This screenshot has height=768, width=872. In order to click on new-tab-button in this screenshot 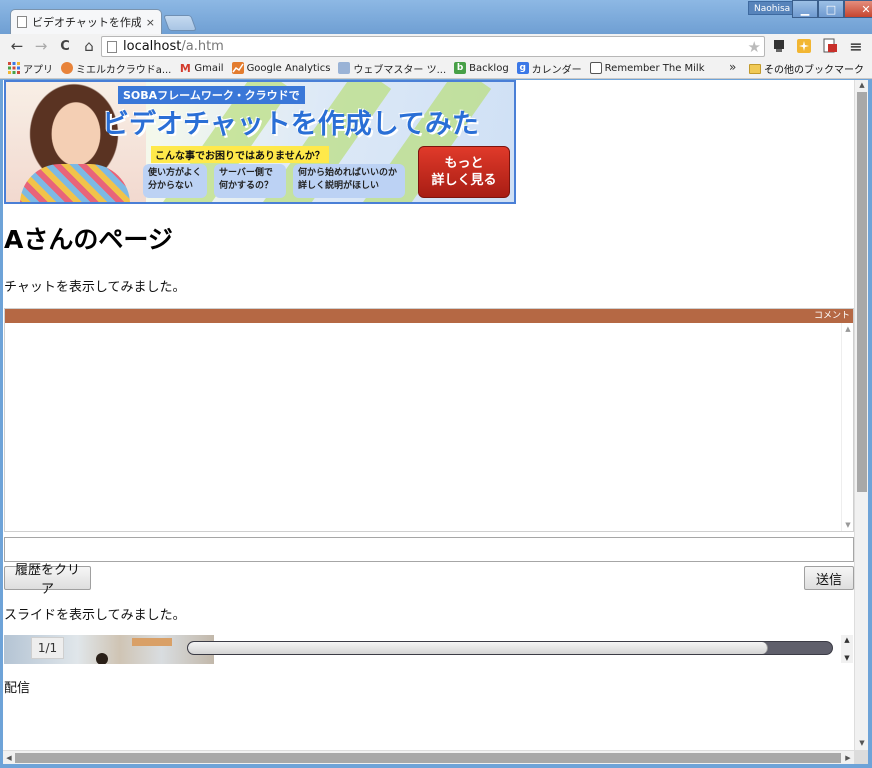, I will do `click(180, 23)`.